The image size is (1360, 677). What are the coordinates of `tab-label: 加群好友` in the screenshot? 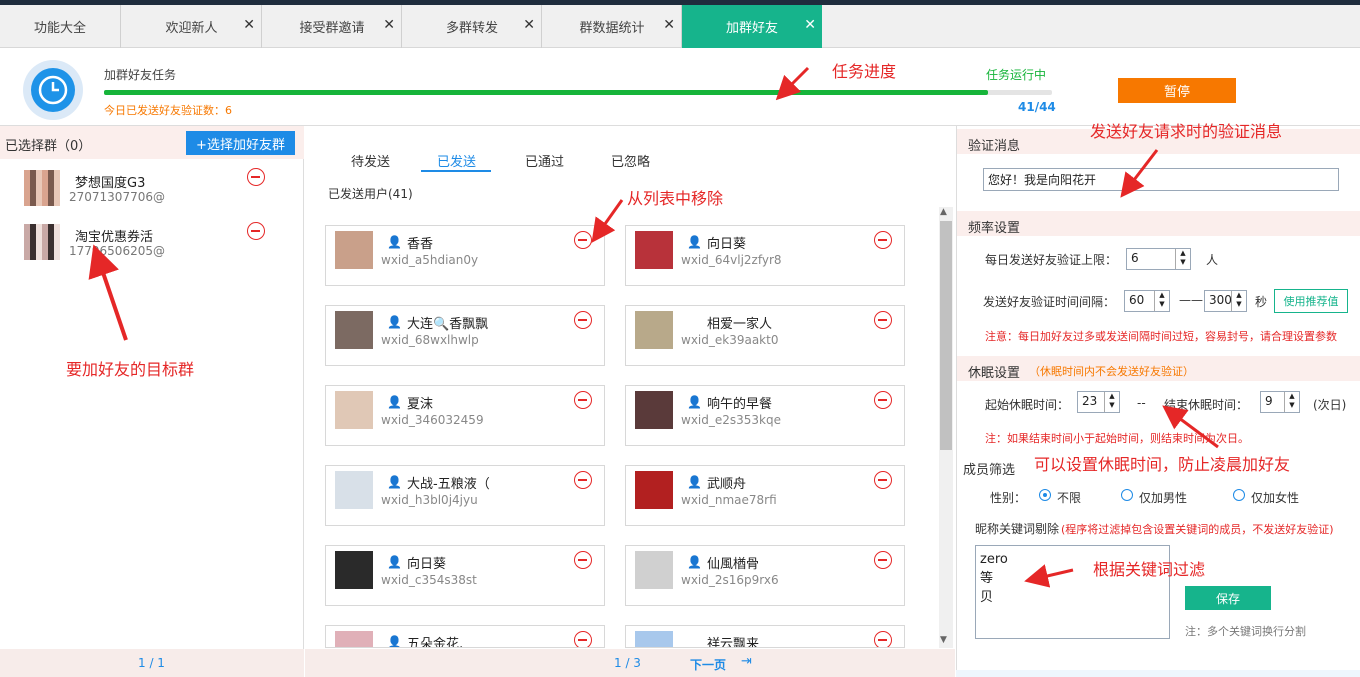 It's located at (751, 28).